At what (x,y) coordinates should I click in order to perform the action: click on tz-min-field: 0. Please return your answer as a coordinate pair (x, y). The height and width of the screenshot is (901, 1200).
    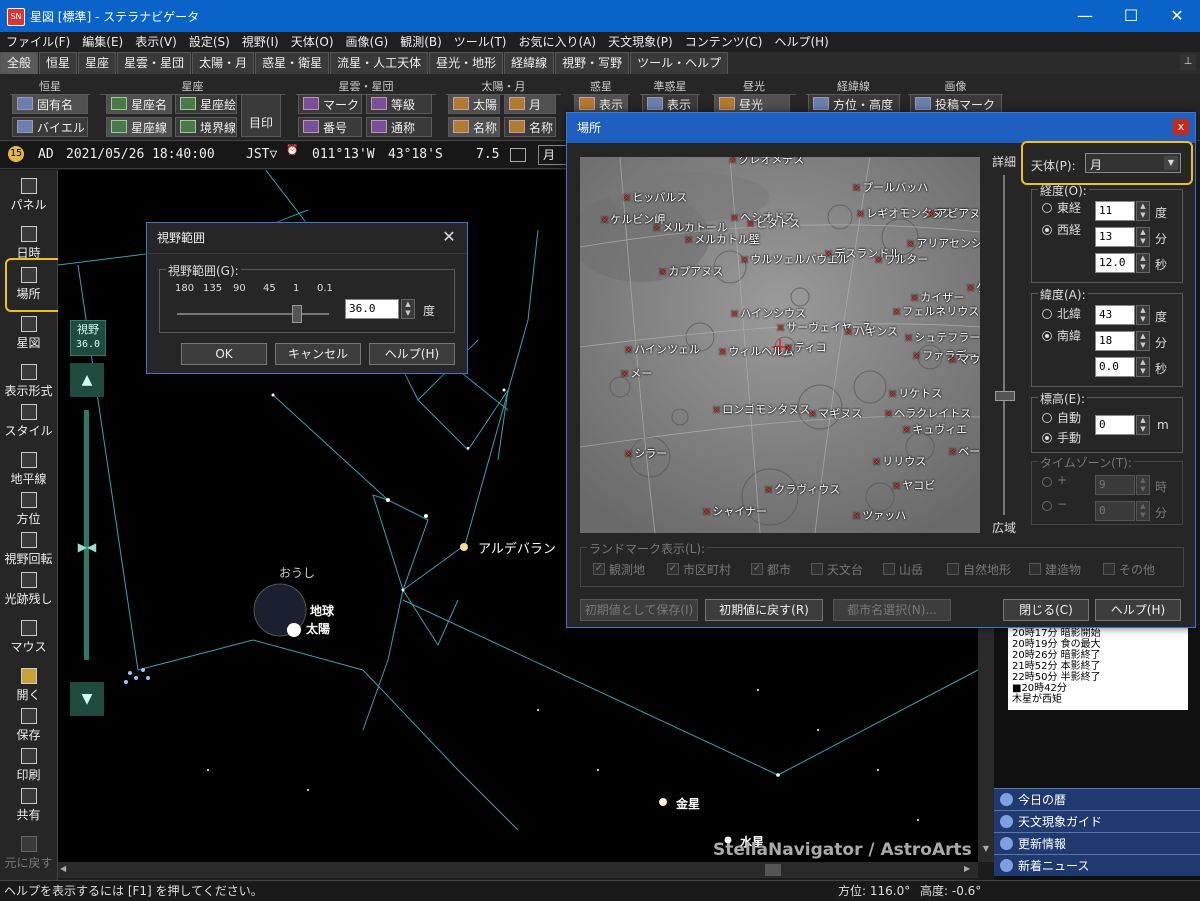
    Looking at the image, I should click on (1115, 511).